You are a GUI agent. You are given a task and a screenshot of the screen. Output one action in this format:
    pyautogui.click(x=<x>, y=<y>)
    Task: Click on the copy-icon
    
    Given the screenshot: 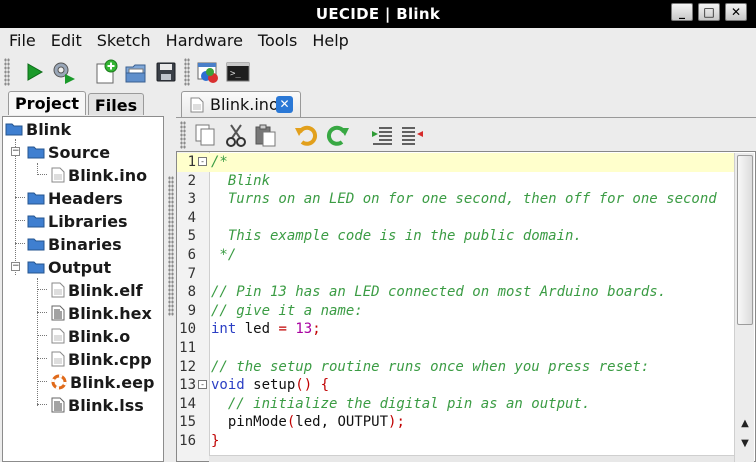 What is the action you would take?
    pyautogui.click(x=205, y=135)
    